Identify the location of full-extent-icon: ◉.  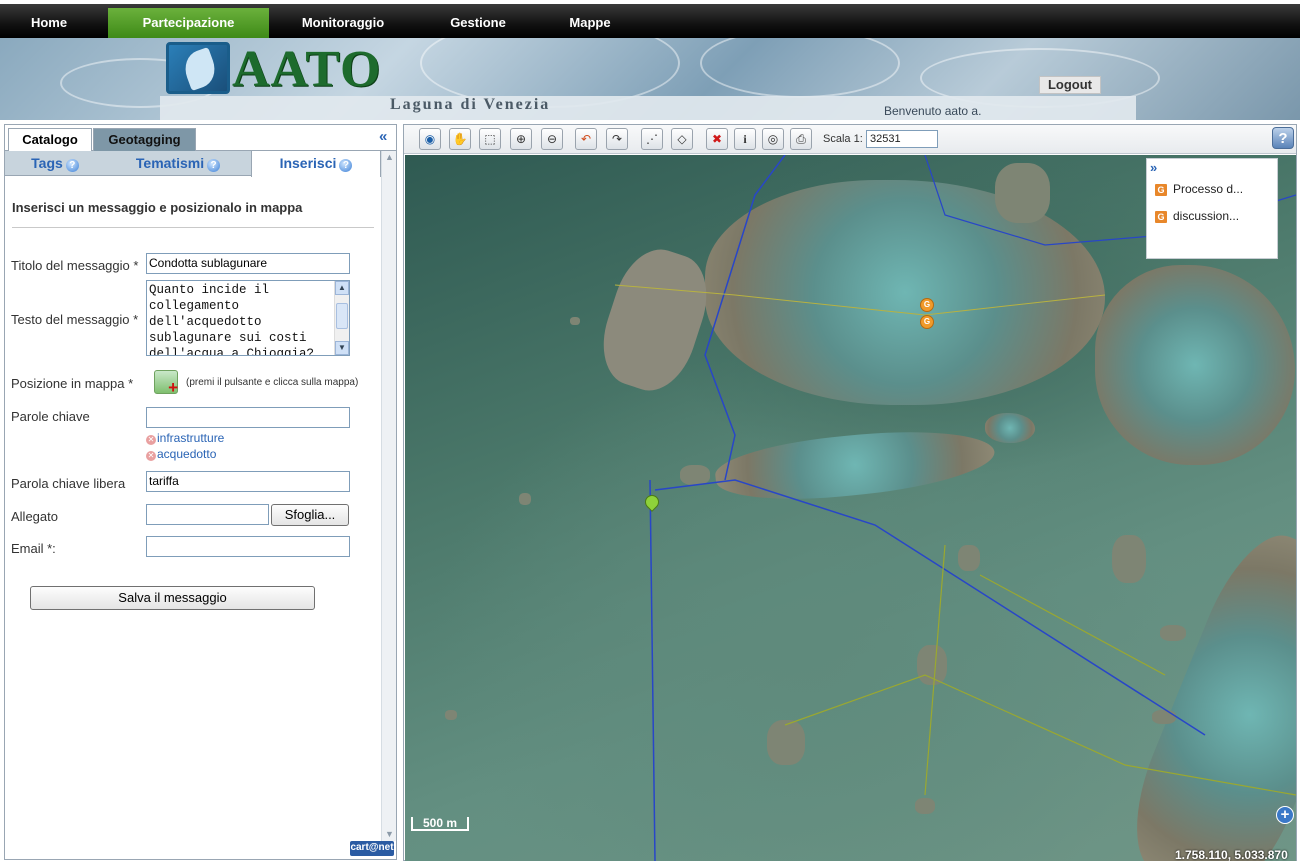
(430, 139).